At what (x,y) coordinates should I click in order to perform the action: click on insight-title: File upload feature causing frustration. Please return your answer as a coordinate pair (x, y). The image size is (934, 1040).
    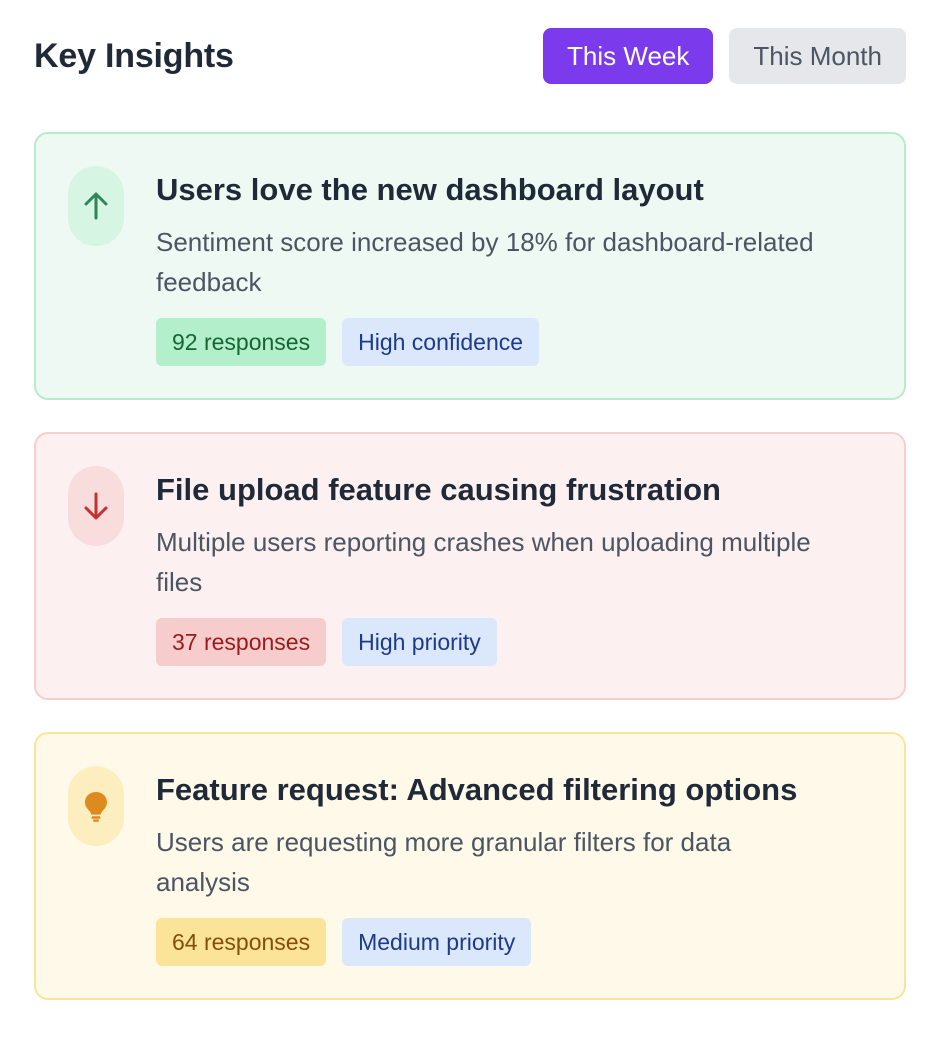
    Looking at the image, I should click on (438, 489).